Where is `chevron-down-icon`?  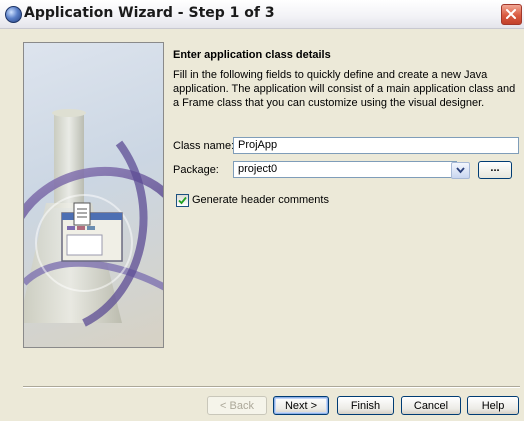 chevron-down-icon is located at coordinates (460, 170).